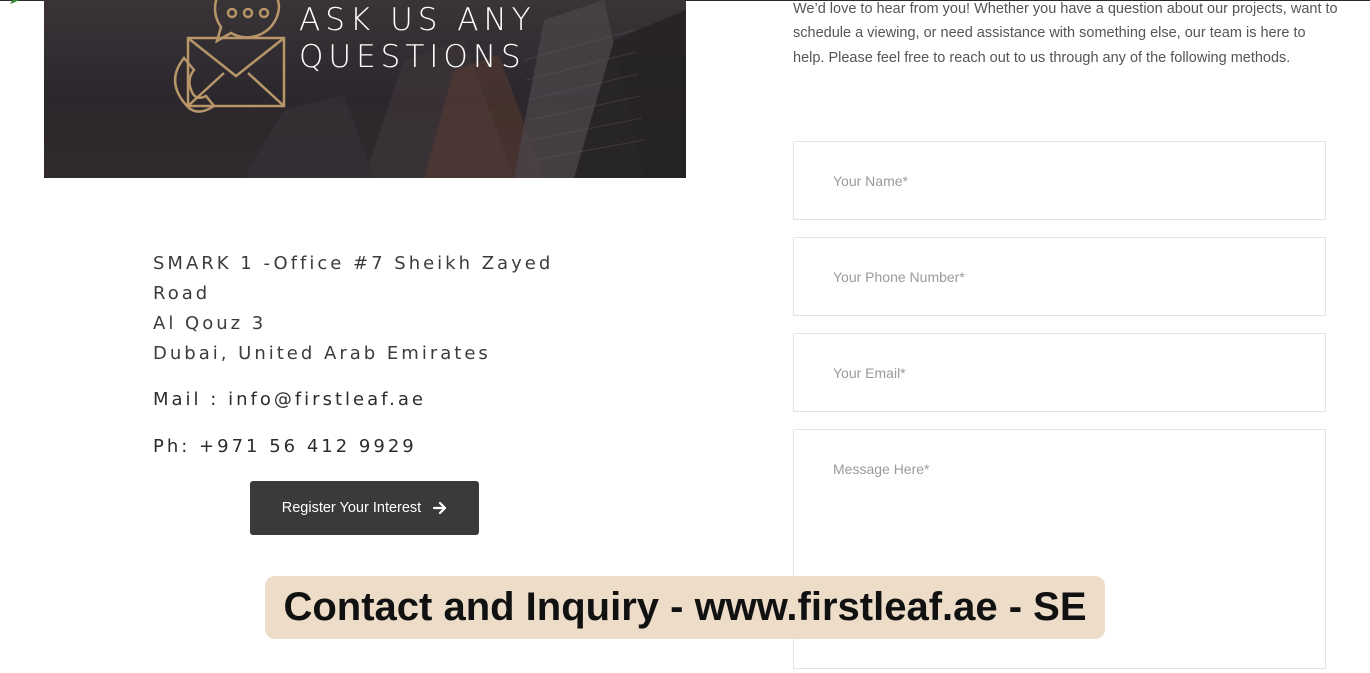  I want to click on leaf-icon, so click(15, 2).